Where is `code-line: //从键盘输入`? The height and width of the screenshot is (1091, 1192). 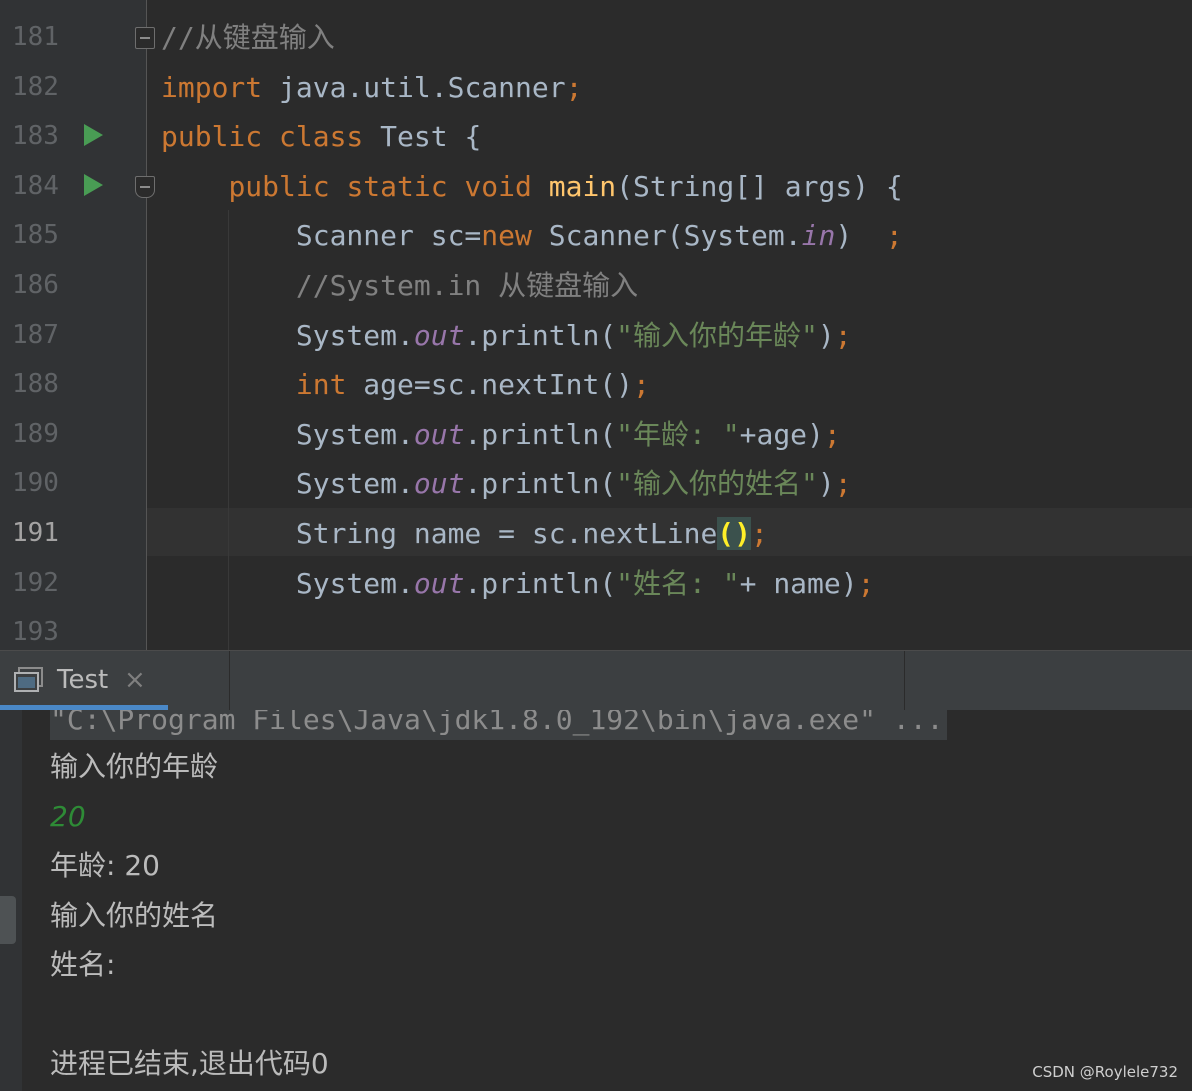
code-line: //从键盘输入 is located at coordinates (248, 38).